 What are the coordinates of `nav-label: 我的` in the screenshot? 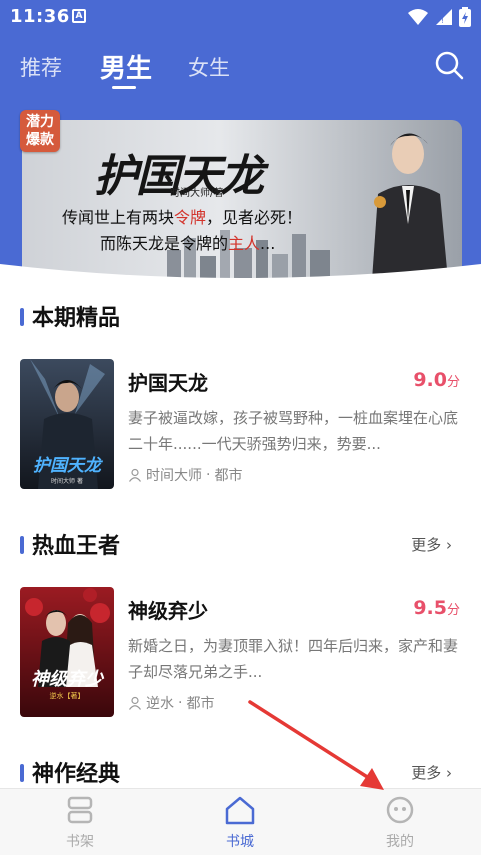 It's located at (400, 842).